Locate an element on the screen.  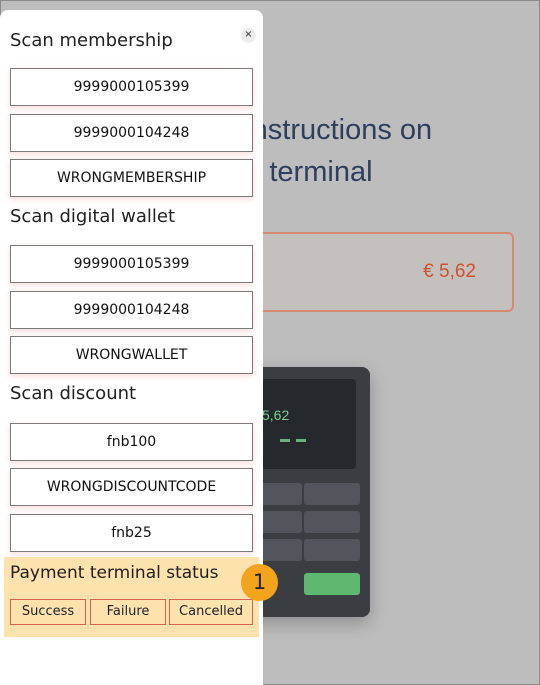
status-cancelled-button: Cancelled is located at coordinates (211, 612).